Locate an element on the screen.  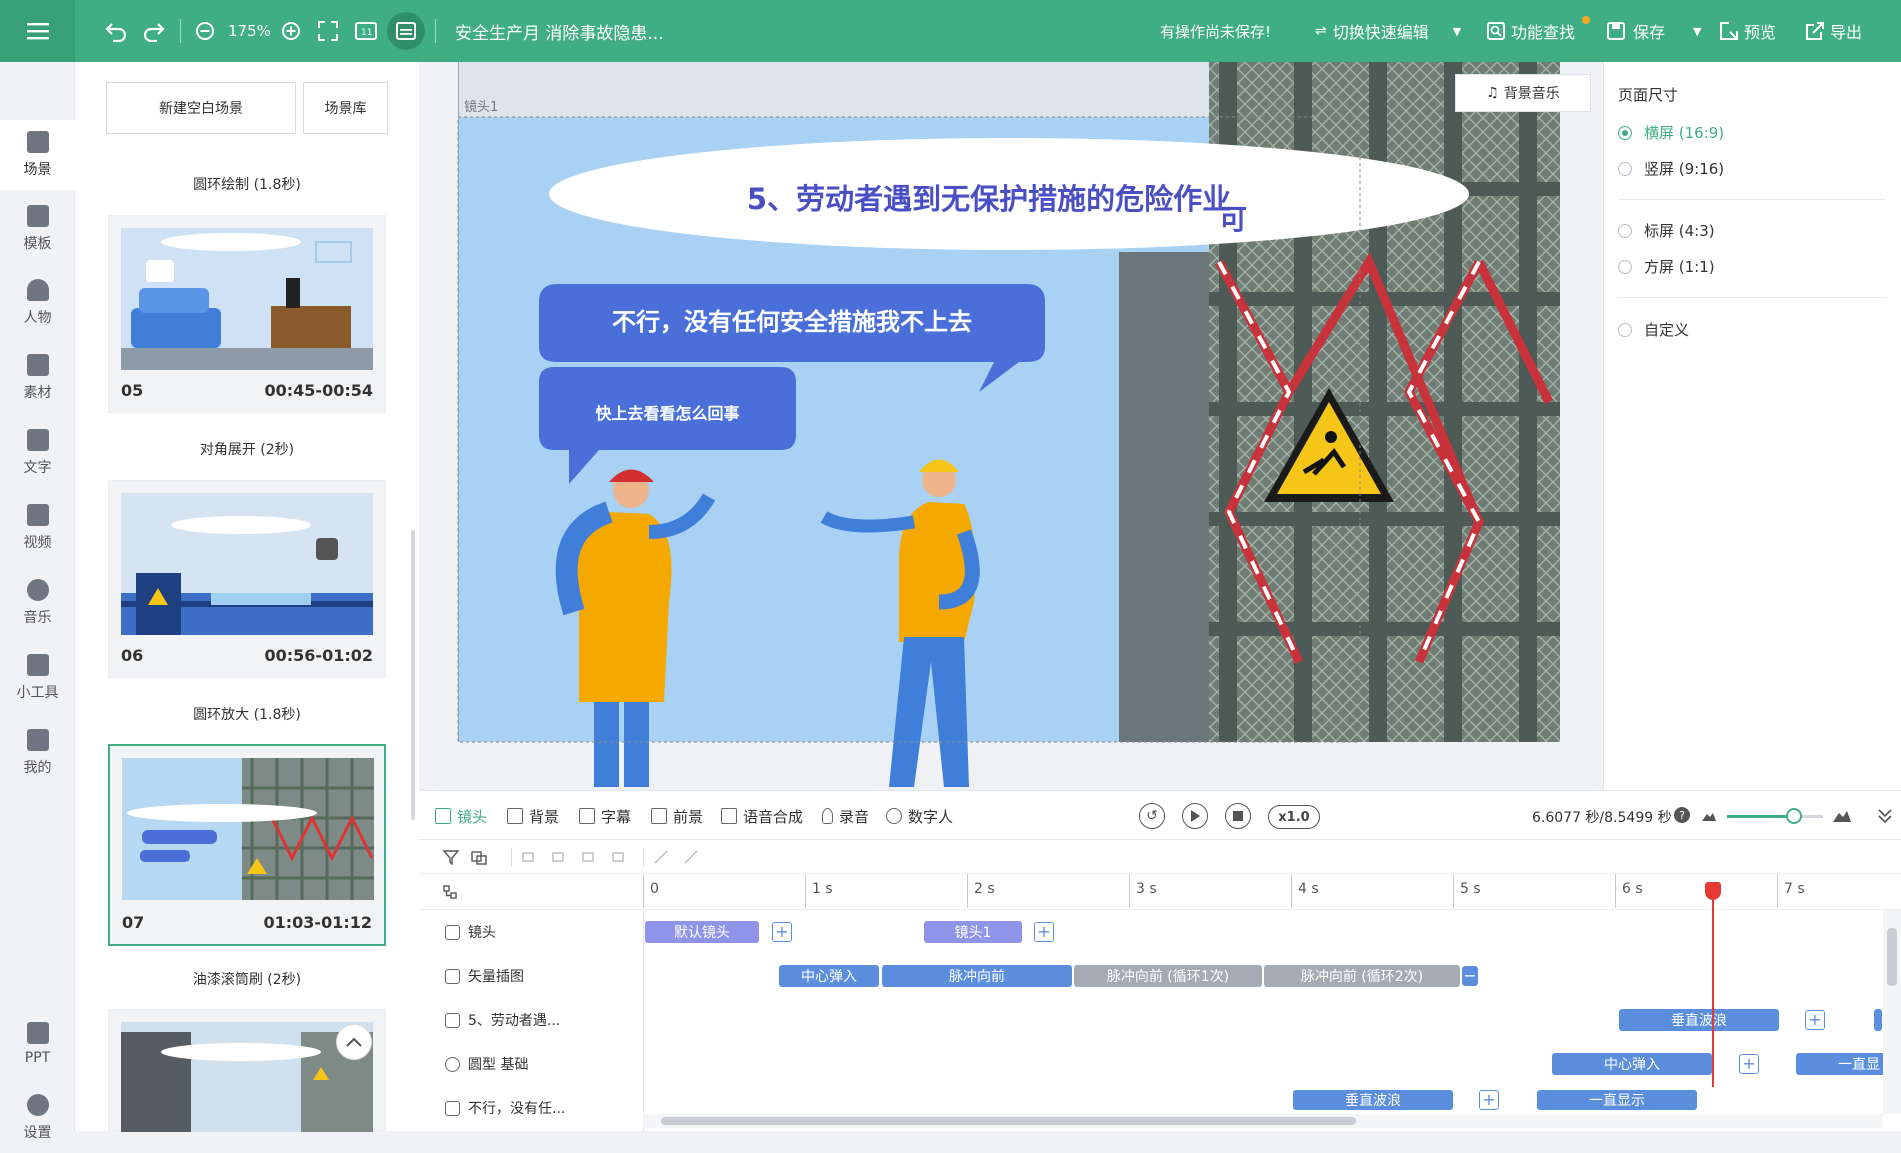
transition-label: 对角展开 (2秒) is located at coordinates (247, 449).